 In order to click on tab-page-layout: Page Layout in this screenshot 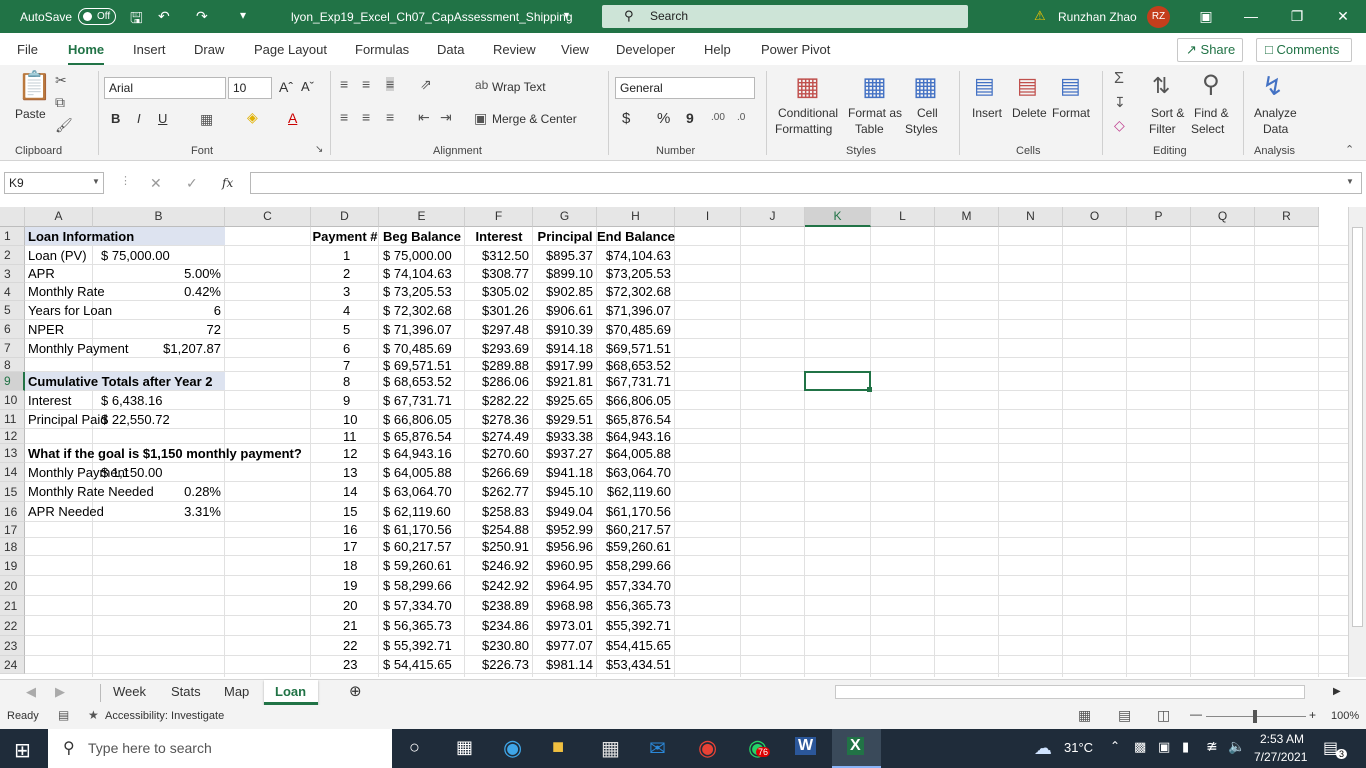, I will do `click(290, 49)`.